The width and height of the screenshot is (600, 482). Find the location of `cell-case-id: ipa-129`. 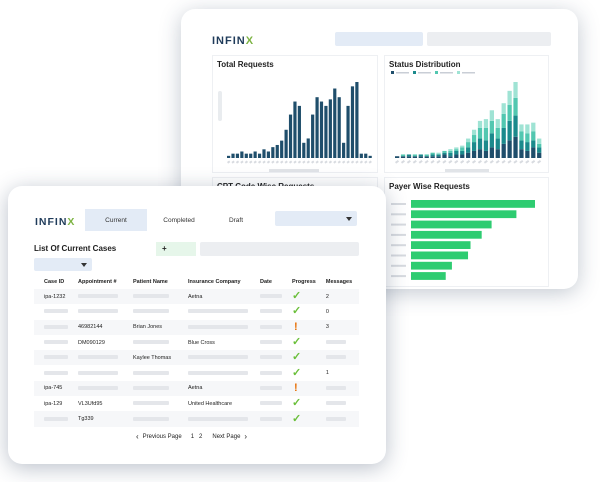

cell-case-id: ipa-129 is located at coordinates (51, 403).